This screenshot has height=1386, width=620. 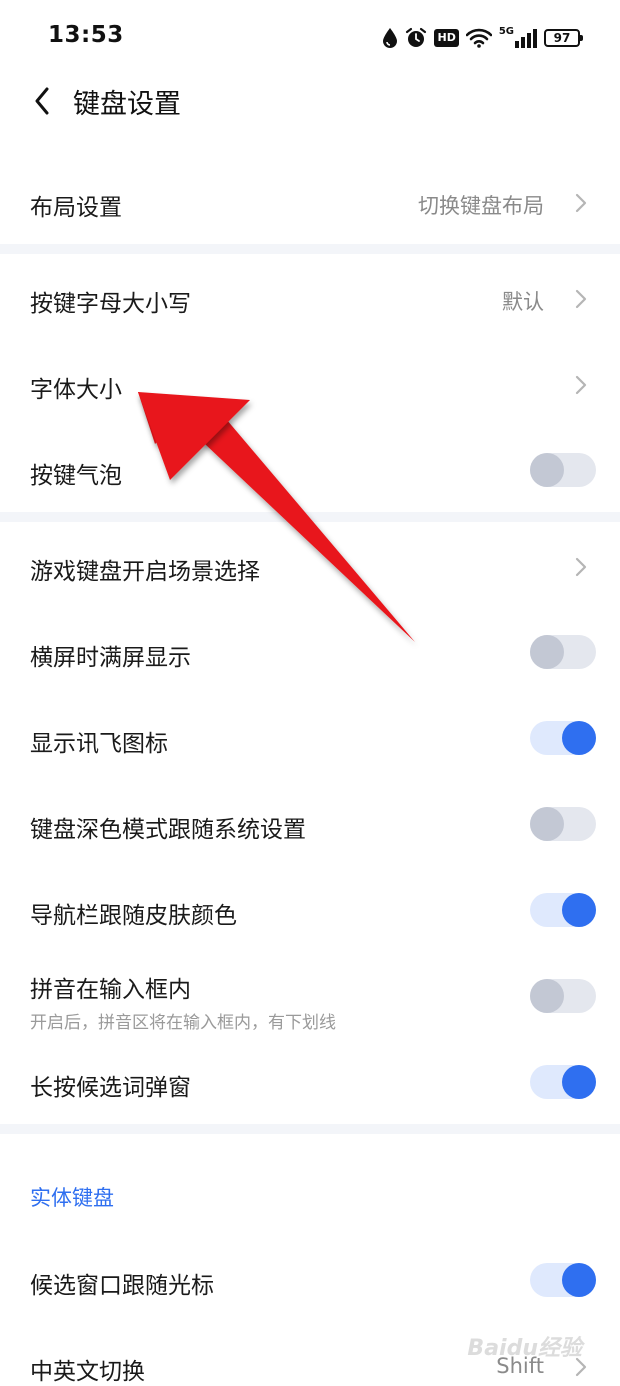 I want to click on navbar-follow-skin-toggle, so click(x=563, y=910).